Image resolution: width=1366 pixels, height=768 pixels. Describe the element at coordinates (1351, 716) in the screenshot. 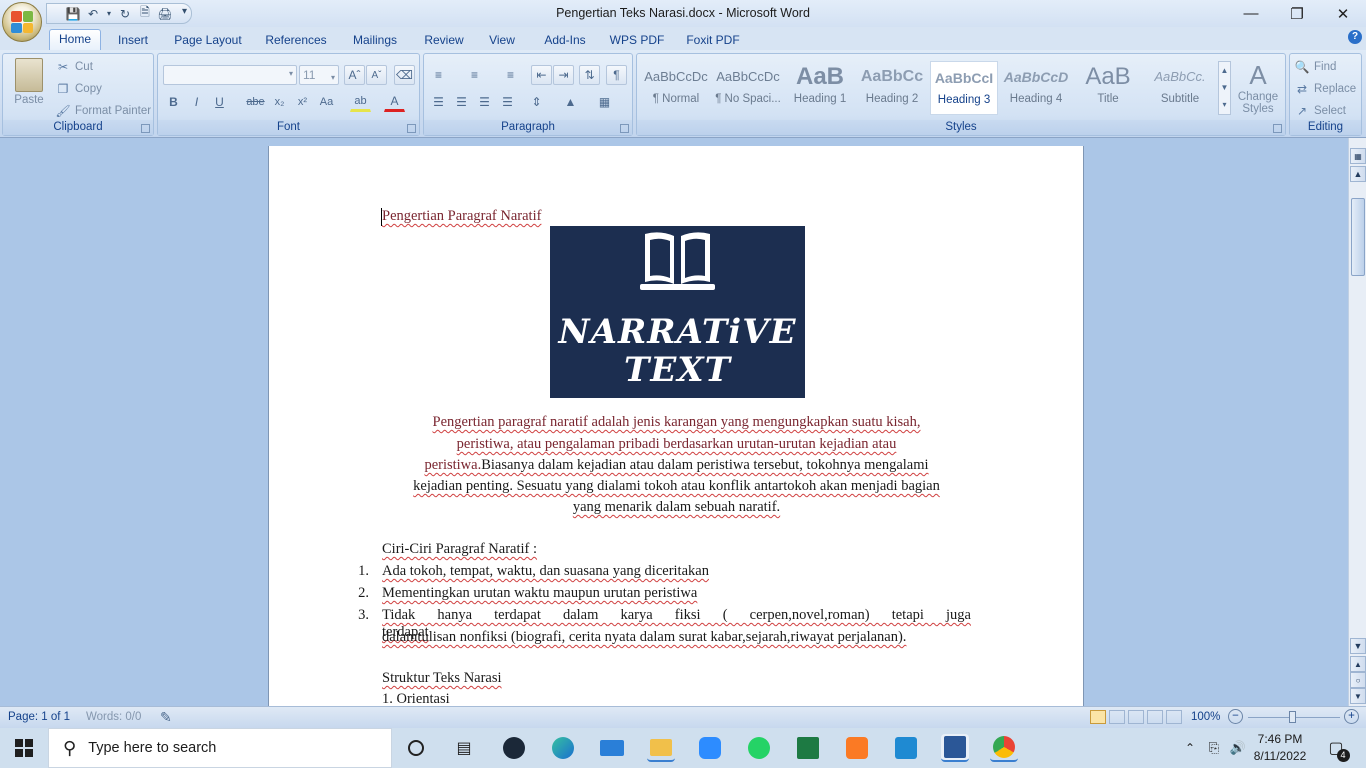

I see `zoom-in-icon: +` at that location.